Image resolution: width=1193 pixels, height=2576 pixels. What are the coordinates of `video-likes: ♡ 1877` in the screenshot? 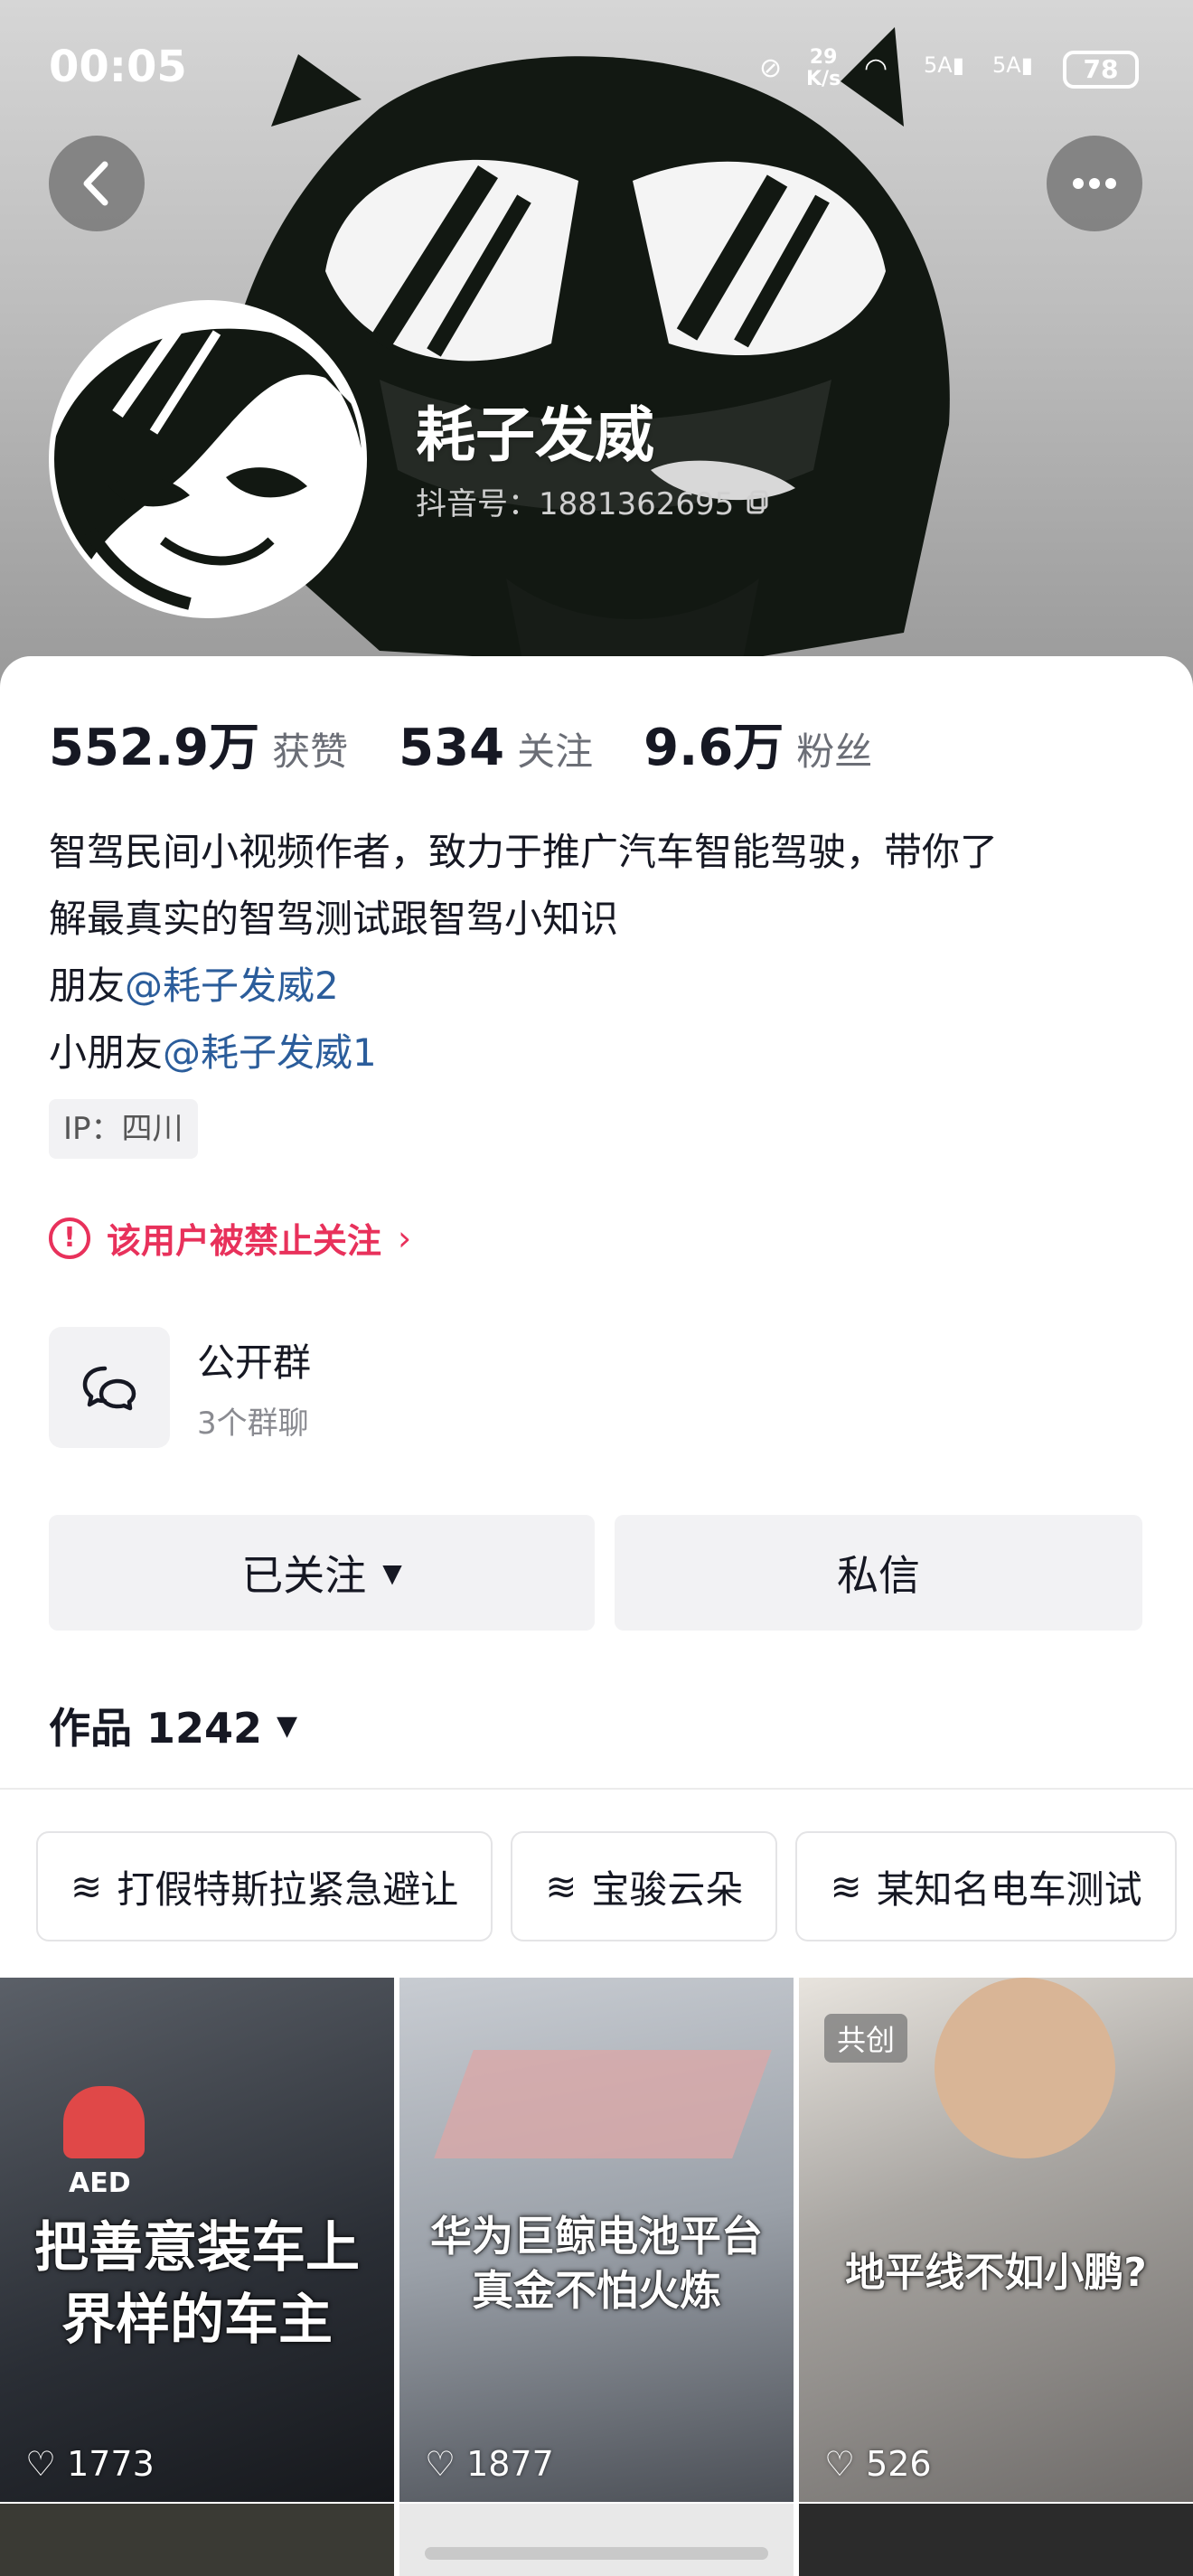 It's located at (489, 2464).